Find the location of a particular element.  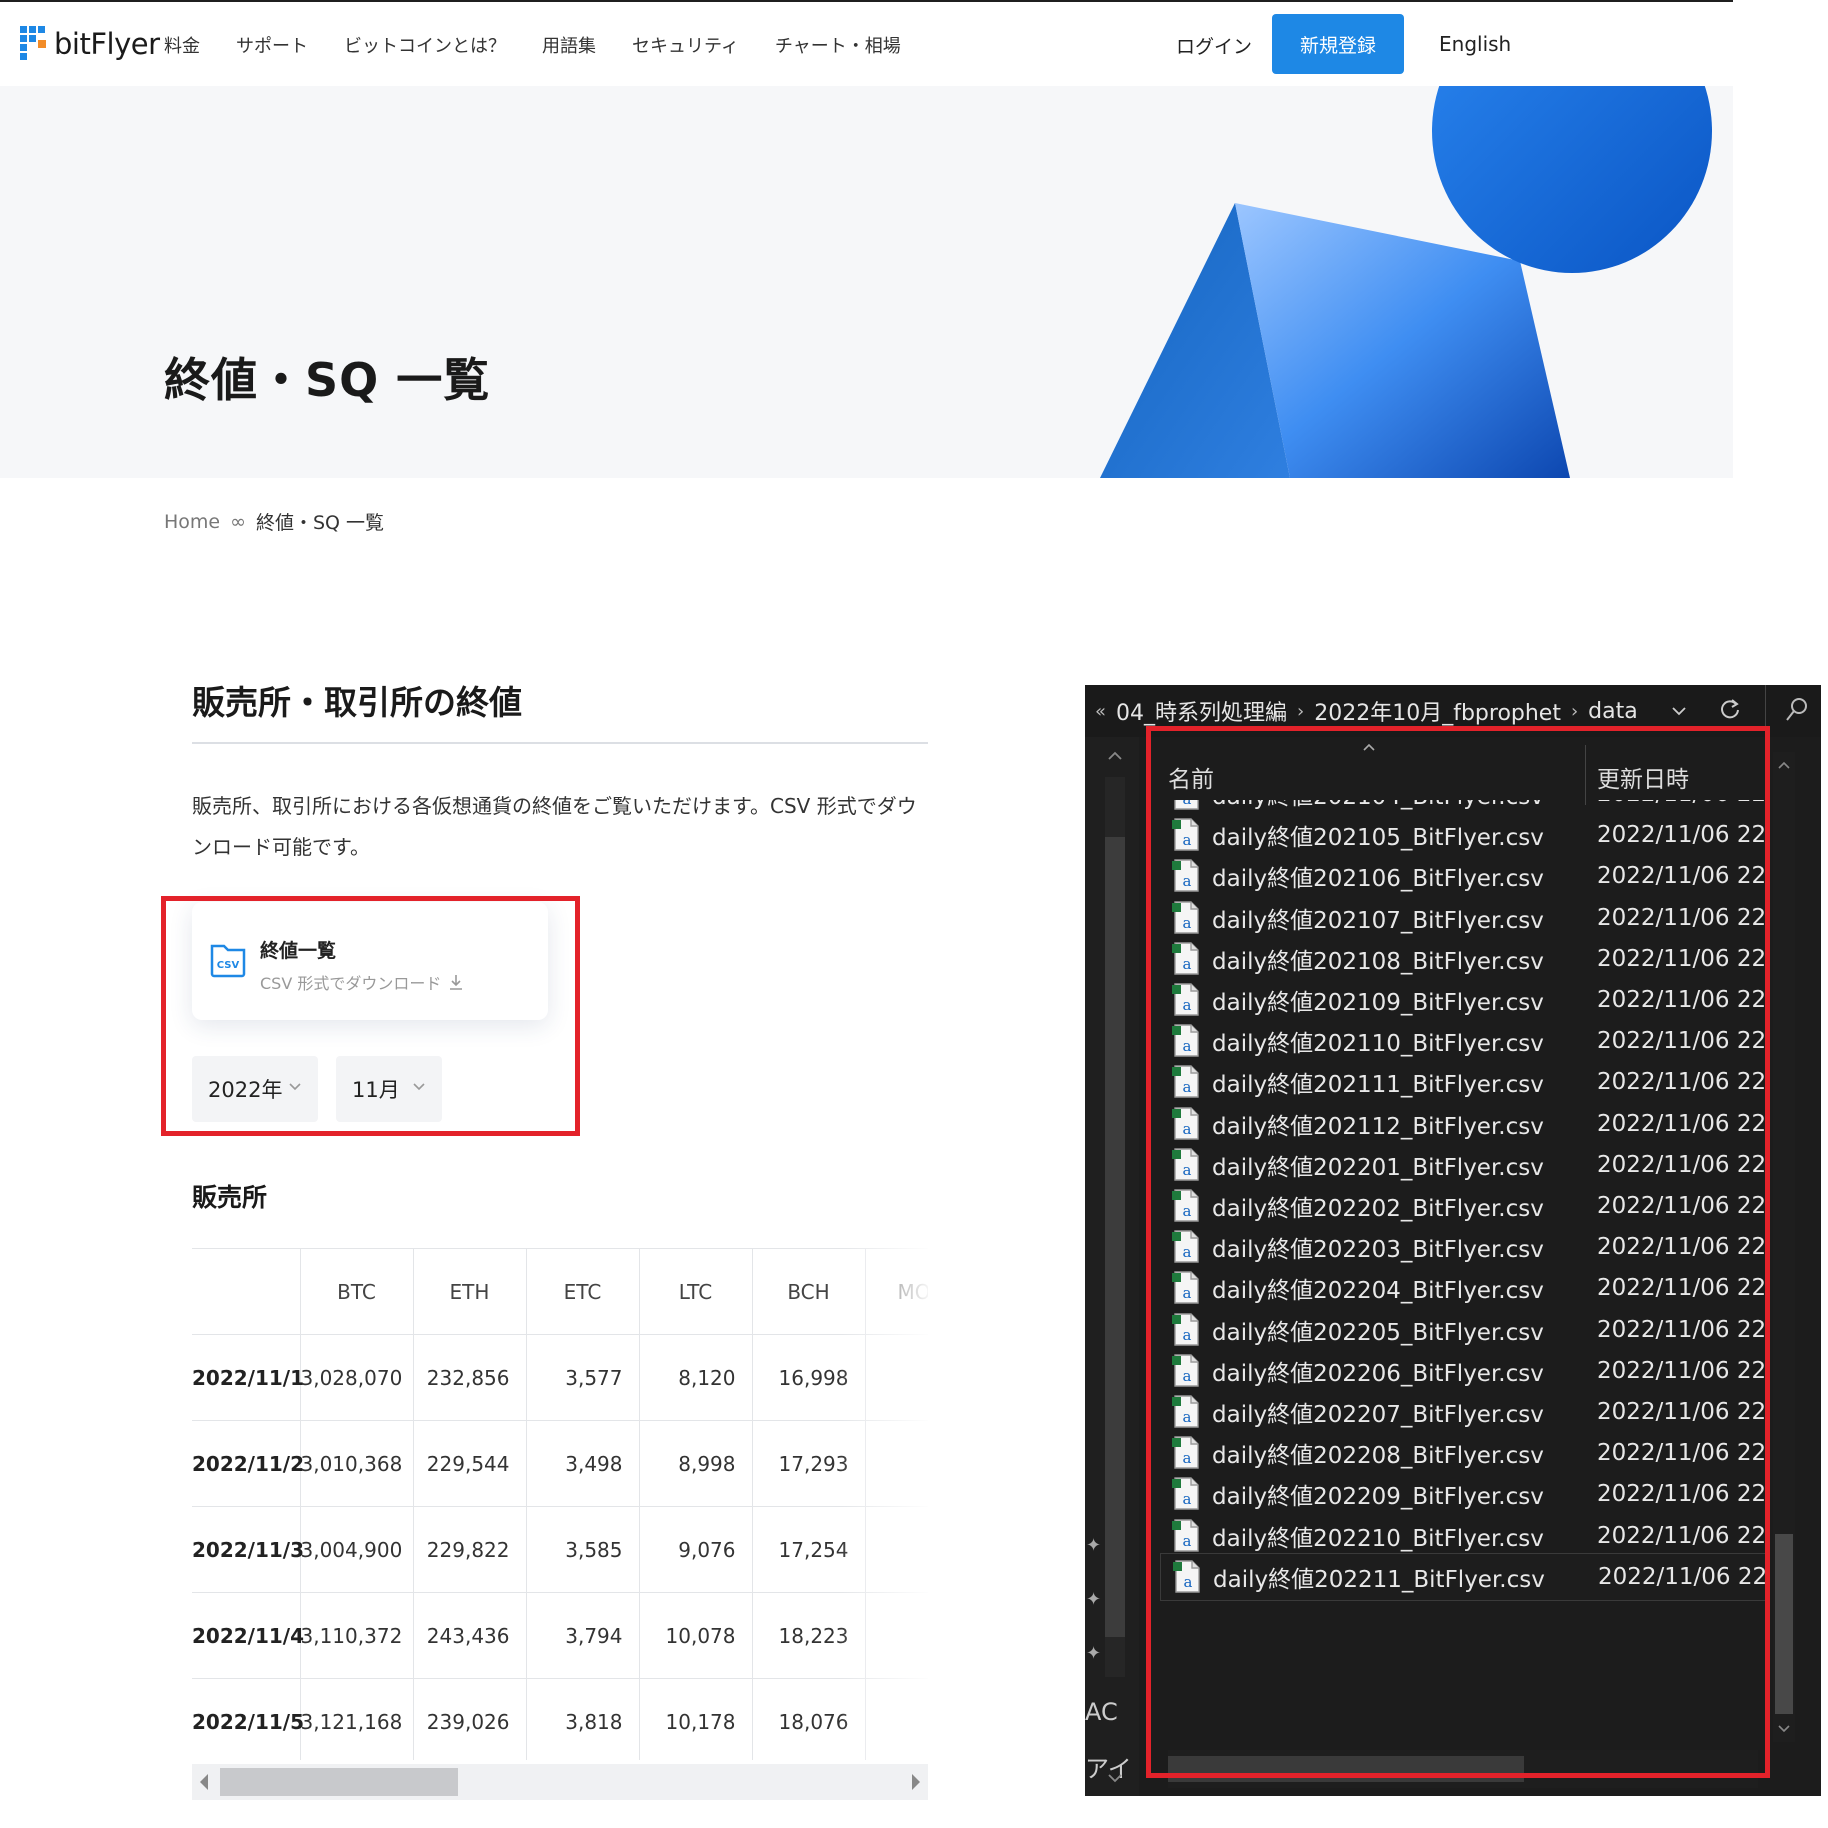

main-nav: 料金 サポート ビットコインとは？ 用語集 セキュリティ チャート・相場 is located at coordinates (550, 45).